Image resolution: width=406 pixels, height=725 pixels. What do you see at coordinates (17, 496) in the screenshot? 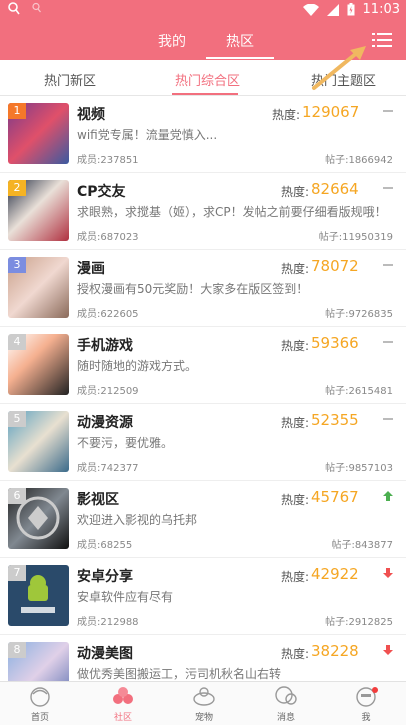
I see `rank-badge: 6` at bounding box center [17, 496].